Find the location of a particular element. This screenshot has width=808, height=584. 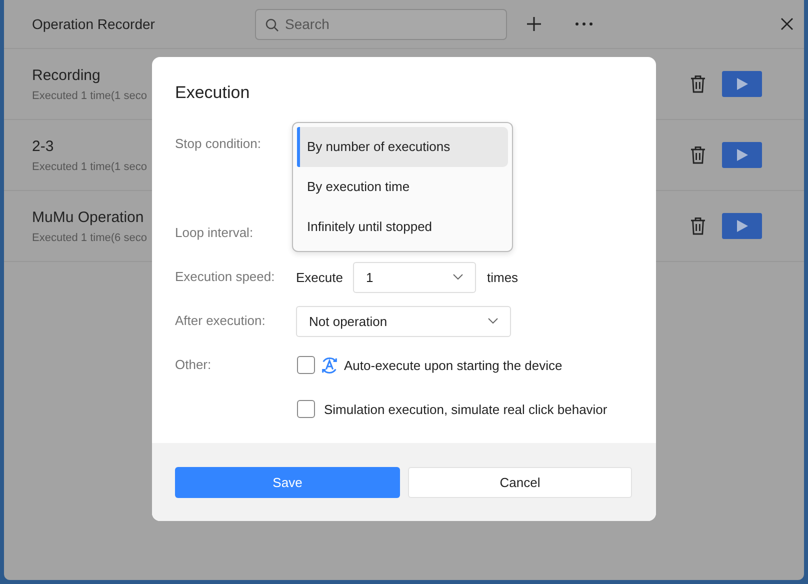

menu-item: Infinitely until stopped is located at coordinates (402, 227).